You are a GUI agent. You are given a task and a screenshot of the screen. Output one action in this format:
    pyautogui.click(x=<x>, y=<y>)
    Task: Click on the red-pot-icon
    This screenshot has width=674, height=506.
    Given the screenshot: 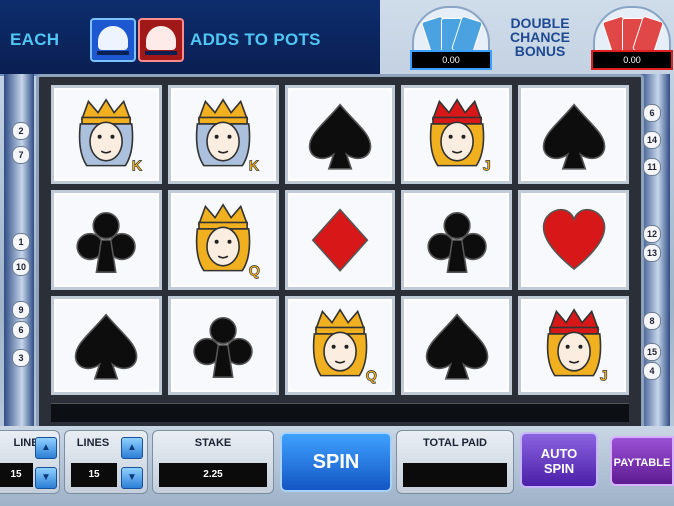 What is the action you would take?
    pyautogui.click(x=161, y=40)
    